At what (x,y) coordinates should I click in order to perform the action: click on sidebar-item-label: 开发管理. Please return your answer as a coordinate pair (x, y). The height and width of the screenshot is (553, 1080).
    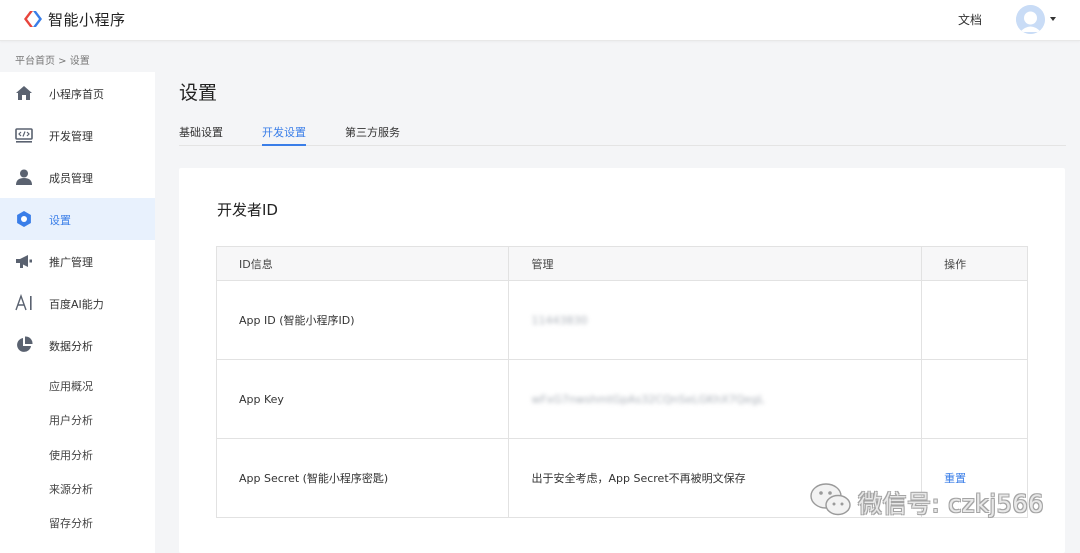
    Looking at the image, I should click on (71, 136).